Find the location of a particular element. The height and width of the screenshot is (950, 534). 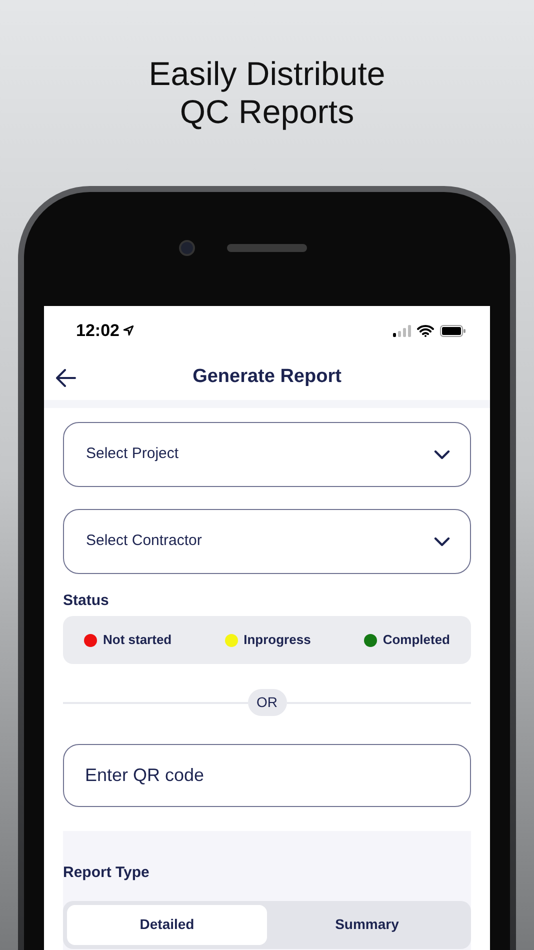

status-name: Not started is located at coordinates (137, 640).